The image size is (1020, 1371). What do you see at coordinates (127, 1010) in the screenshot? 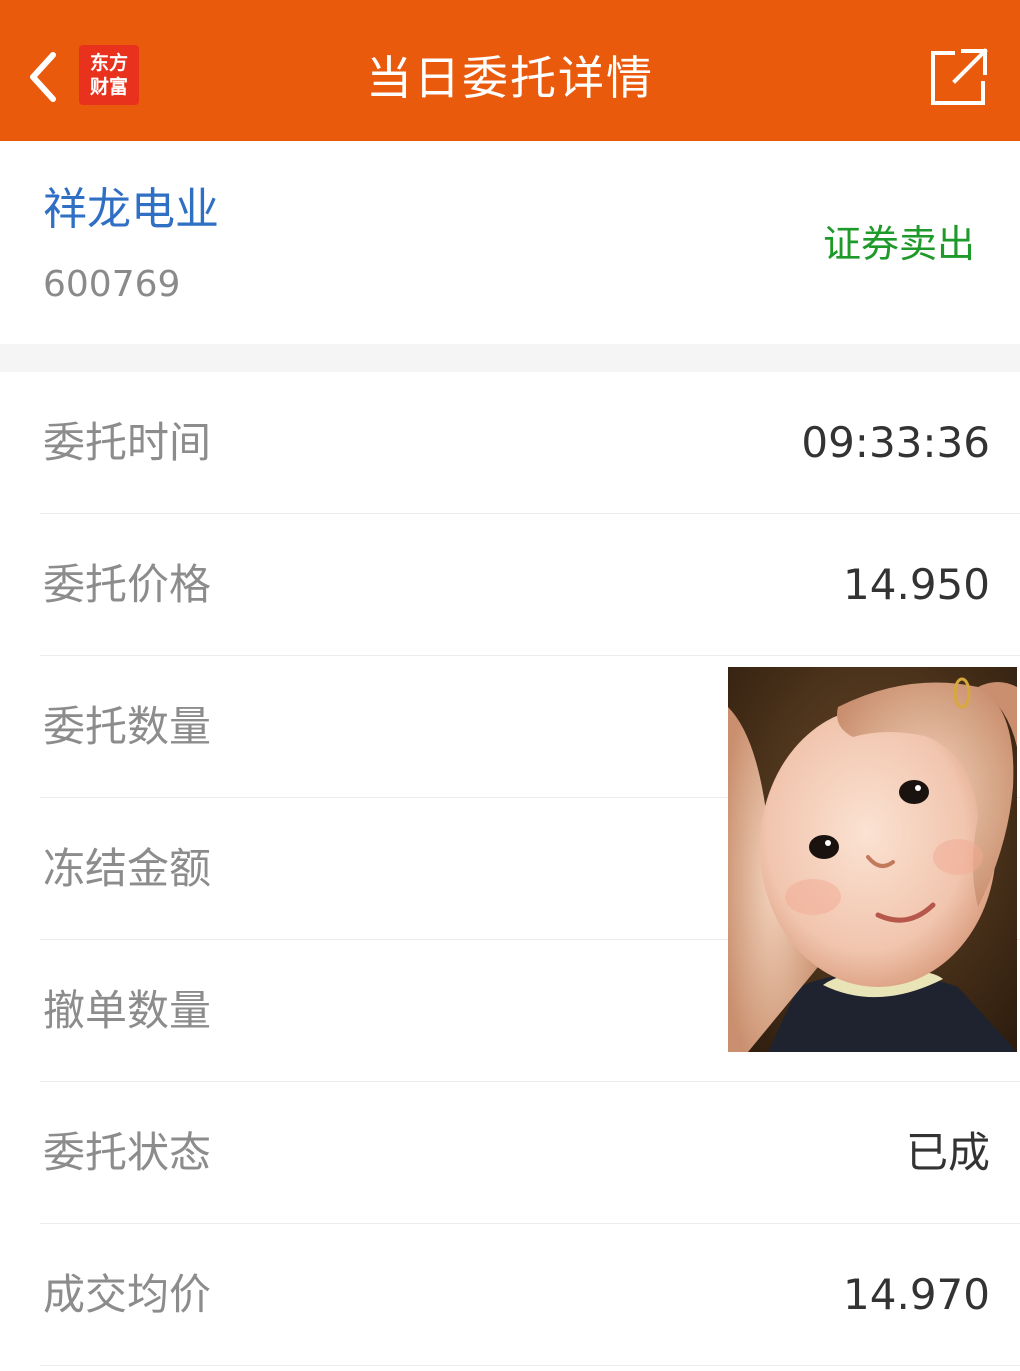
I see `row-label: 撤单数量` at bounding box center [127, 1010].